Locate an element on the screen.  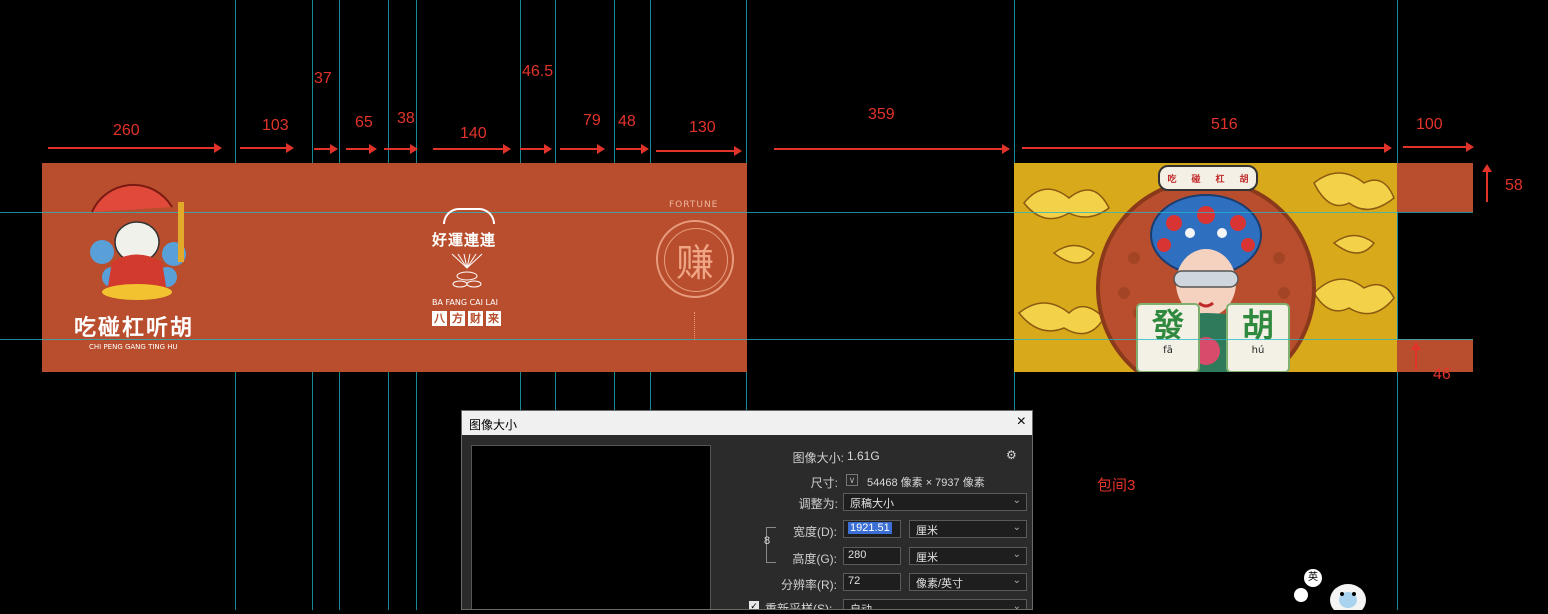
char-box: 来 is located at coordinates (493, 318).